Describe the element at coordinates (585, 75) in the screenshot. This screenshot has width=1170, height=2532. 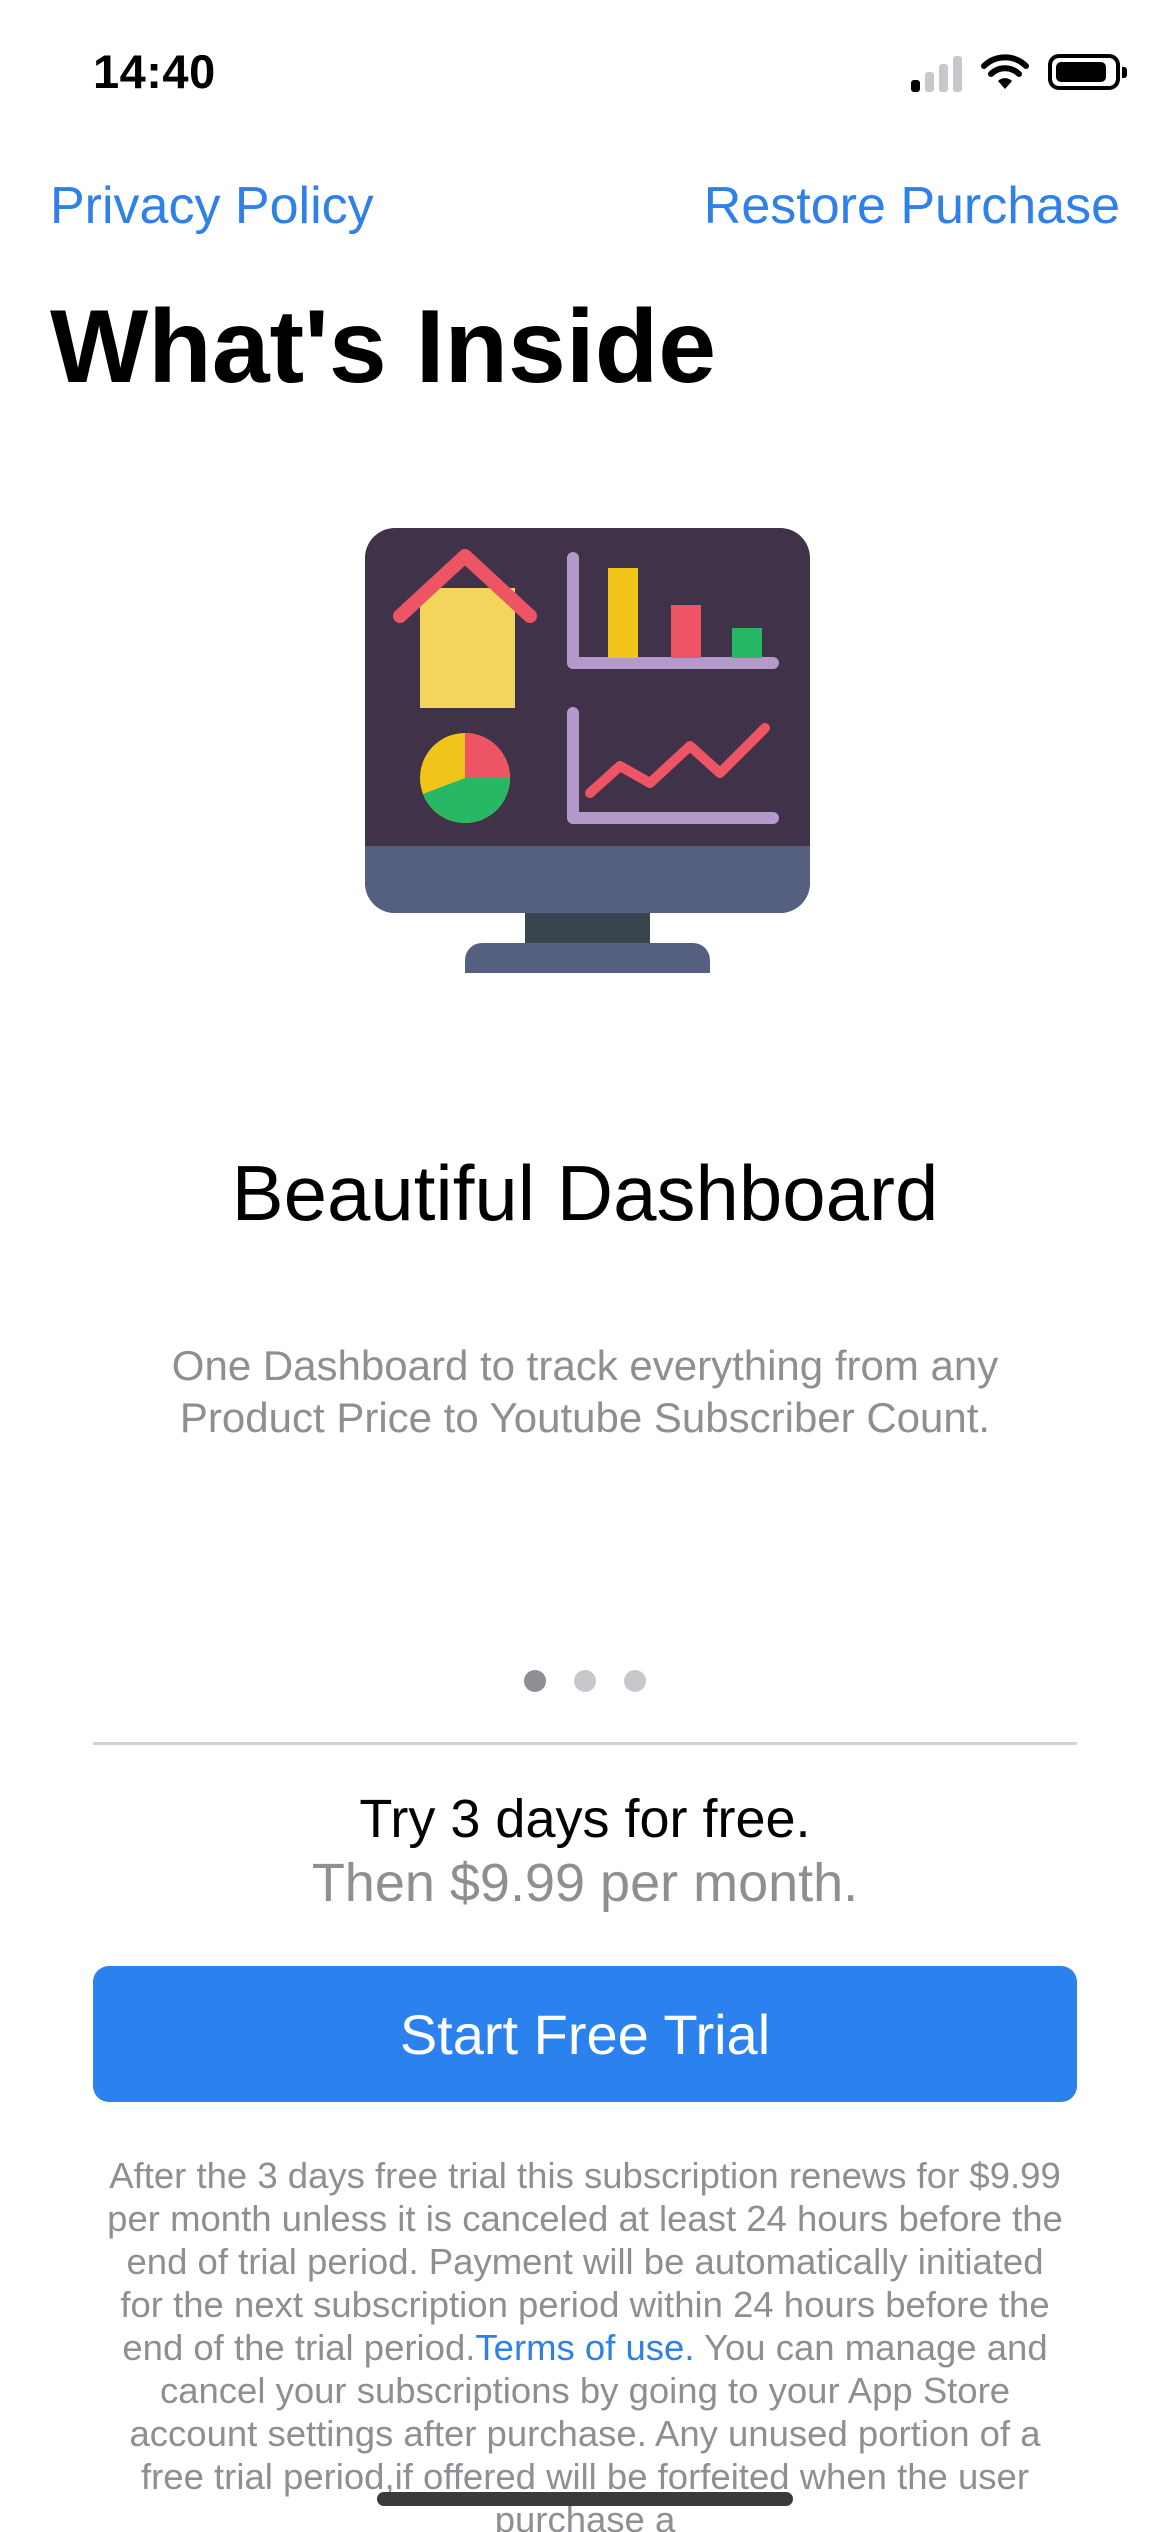
I see `status-bar: 14:40` at that location.